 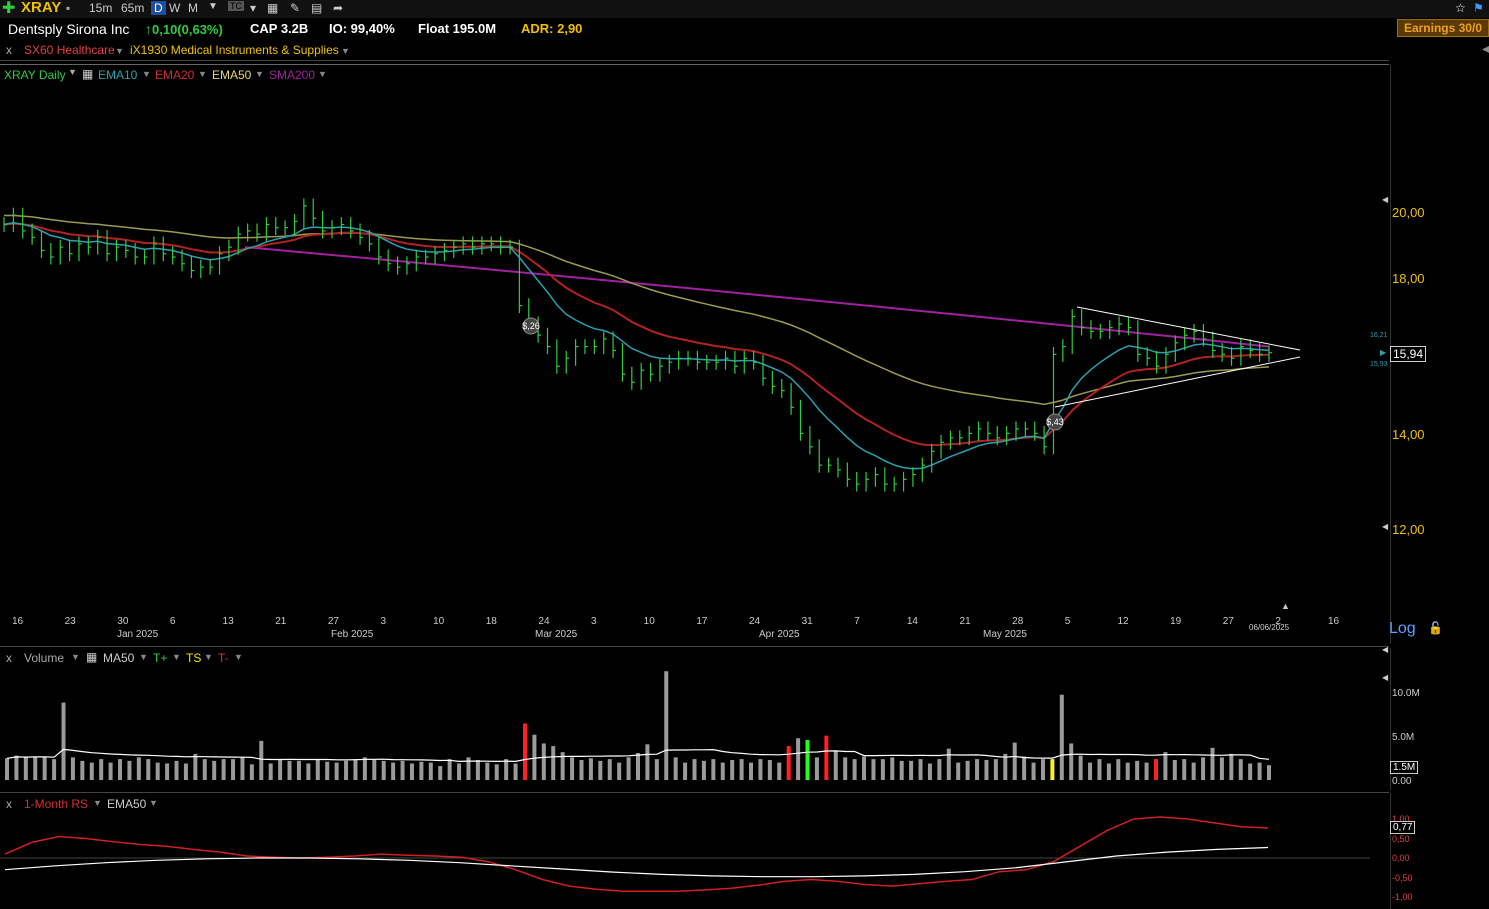 I want to click on price-pointer-icon: ▶, so click(x=1383, y=352).